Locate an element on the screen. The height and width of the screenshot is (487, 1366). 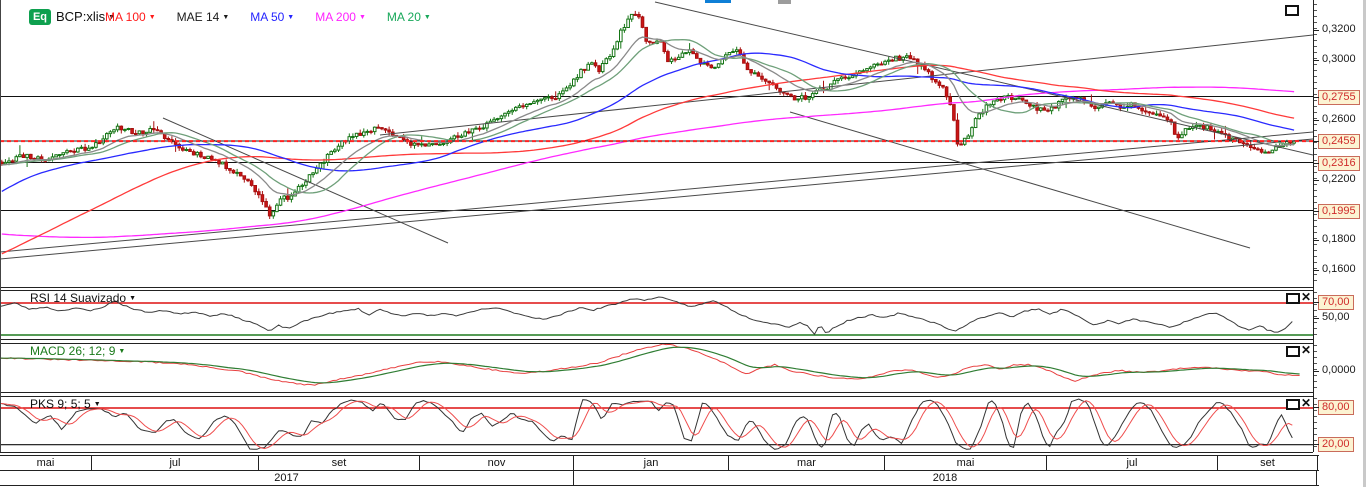
rsi-title: RSI 14 Suavizado ▼ is located at coordinates (83, 298).